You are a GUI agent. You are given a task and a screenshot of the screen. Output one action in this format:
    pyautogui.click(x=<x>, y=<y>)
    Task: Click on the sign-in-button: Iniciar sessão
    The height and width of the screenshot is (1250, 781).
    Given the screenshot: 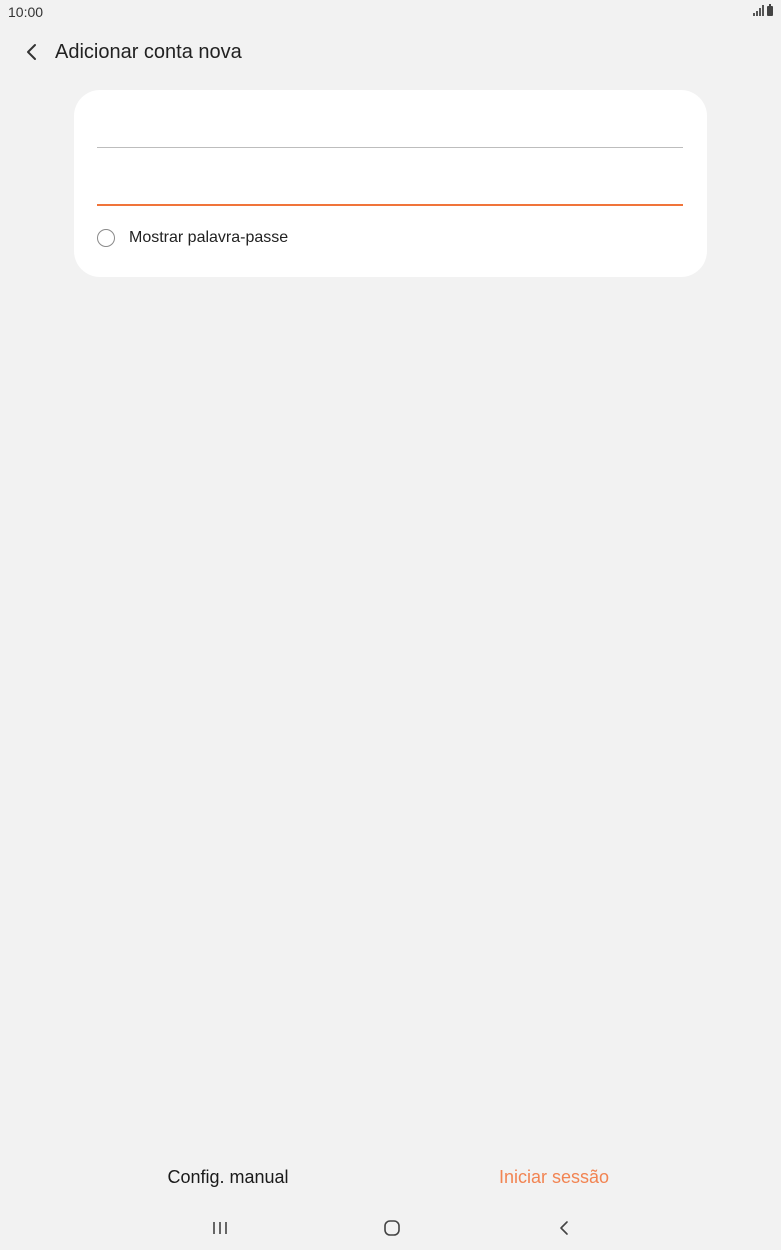 What is the action you would take?
    pyautogui.click(x=554, y=1177)
    